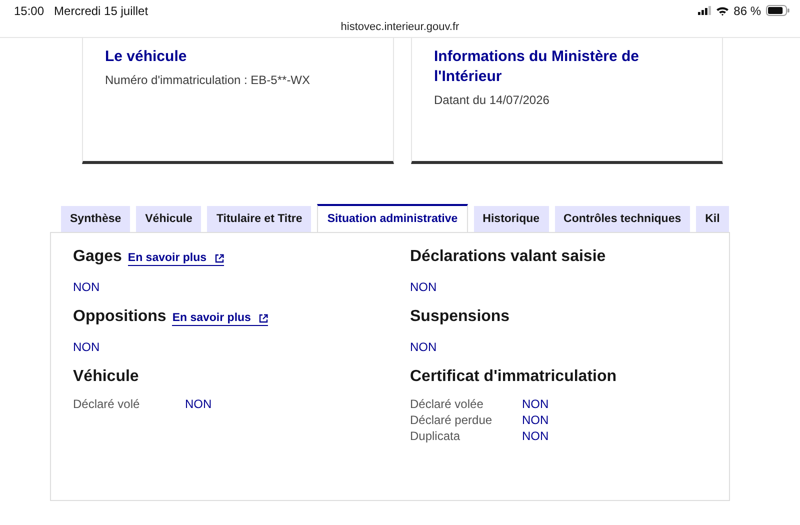 Image resolution: width=800 pixels, height=525 pixels. Describe the element at coordinates (400, 27) in the screenshot. I see `url-address: histovec.interieur.gouv.fr` at that location.